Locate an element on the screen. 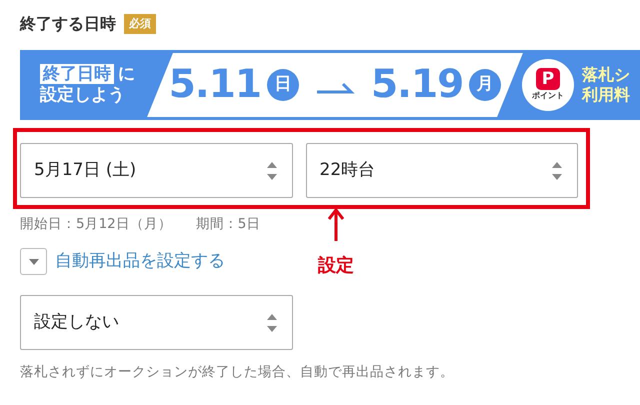 This screenshot has width=640, height=405. expand-toggle is located at coordinates (33, 262).